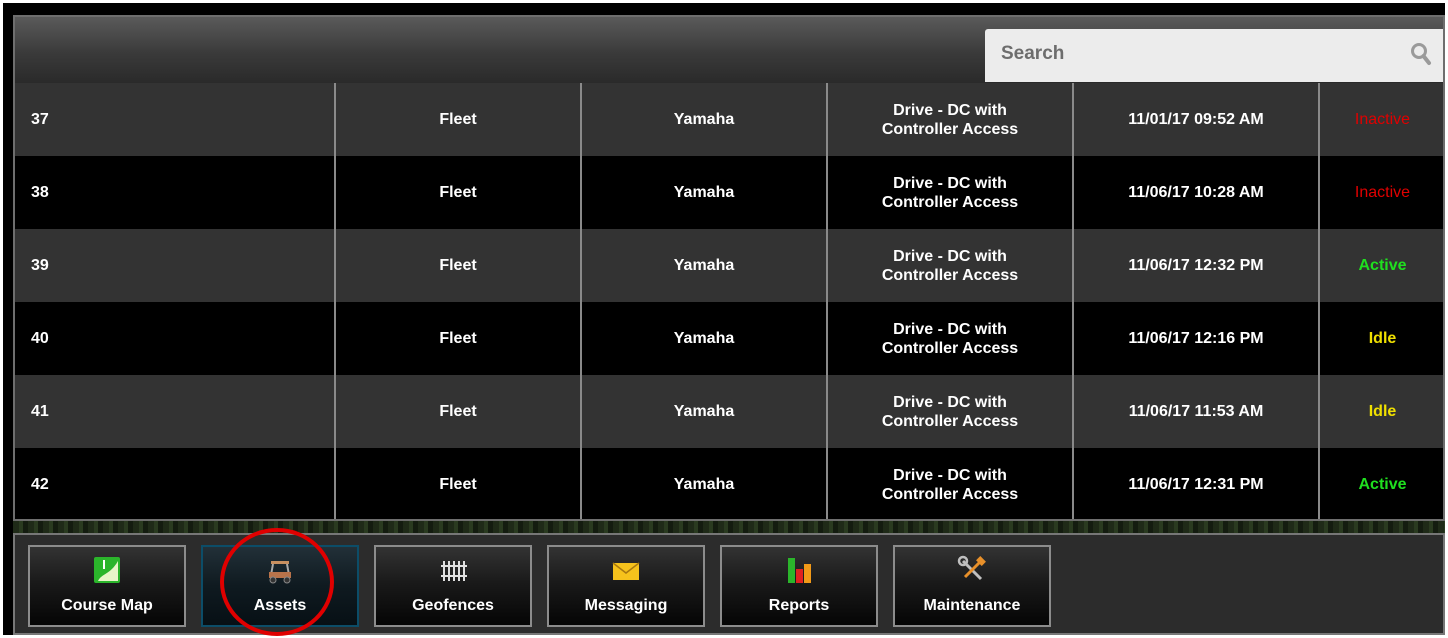 This screenshot has height=638, width=1448. What do you see at coordinates (453, 586) in the screenshot?
I see `geofences-button: Geofences` at bounding box center [453, 586].